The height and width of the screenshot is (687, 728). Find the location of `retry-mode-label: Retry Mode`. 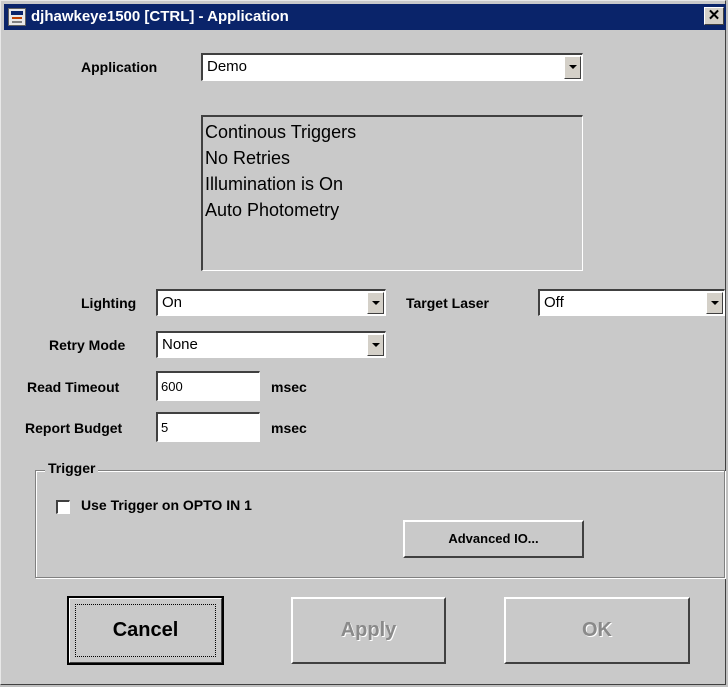

retry-mode-label: Retry Mode is located at coordinates (87, 345).